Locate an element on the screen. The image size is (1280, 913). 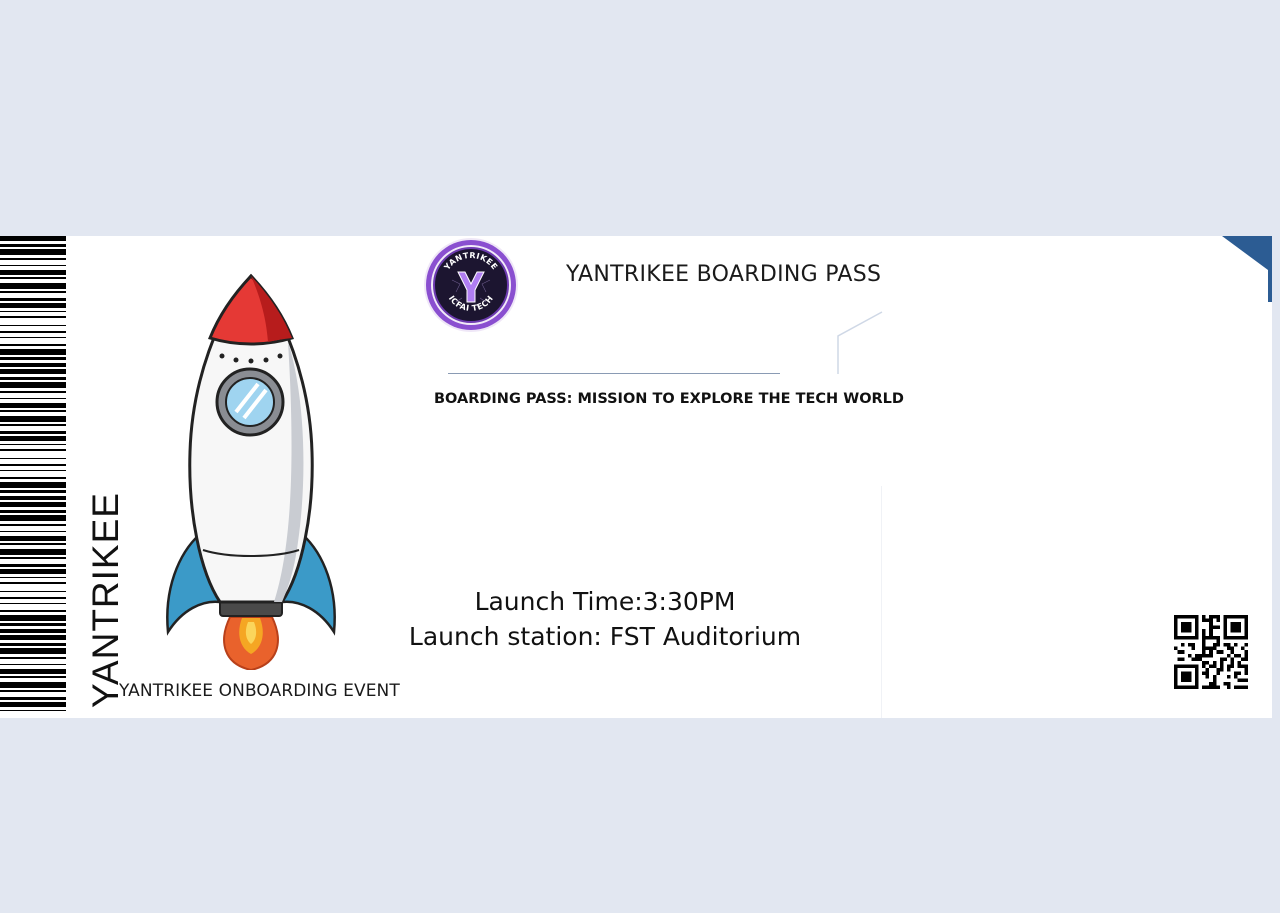
corner-accent is located at coordinates (1247, 269).